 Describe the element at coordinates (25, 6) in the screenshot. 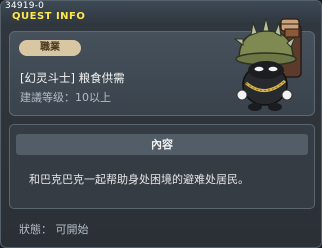

I see `quest-id: 34919-0` at that location.